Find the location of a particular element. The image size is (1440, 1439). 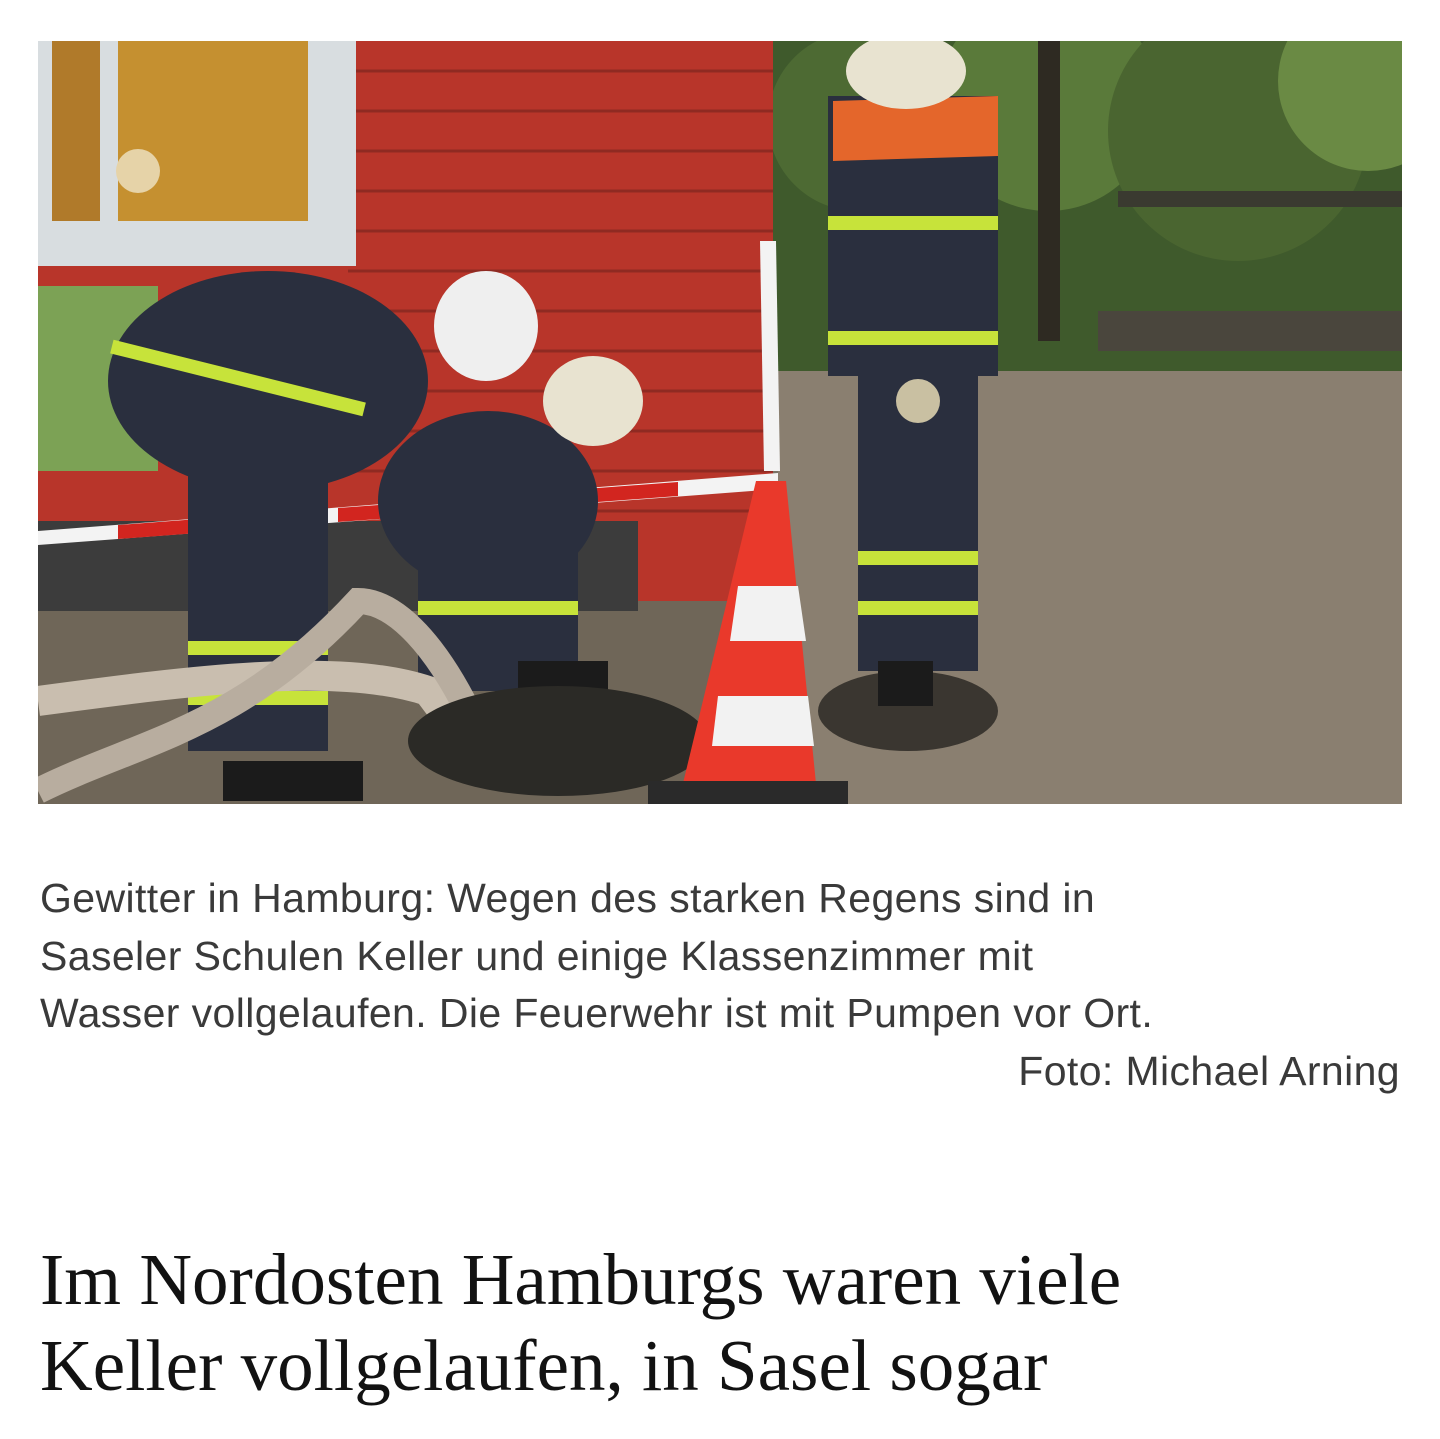

headline-line: Keller vollgelaufen, in Sasel sogar is located at coordinates (544, 1365).